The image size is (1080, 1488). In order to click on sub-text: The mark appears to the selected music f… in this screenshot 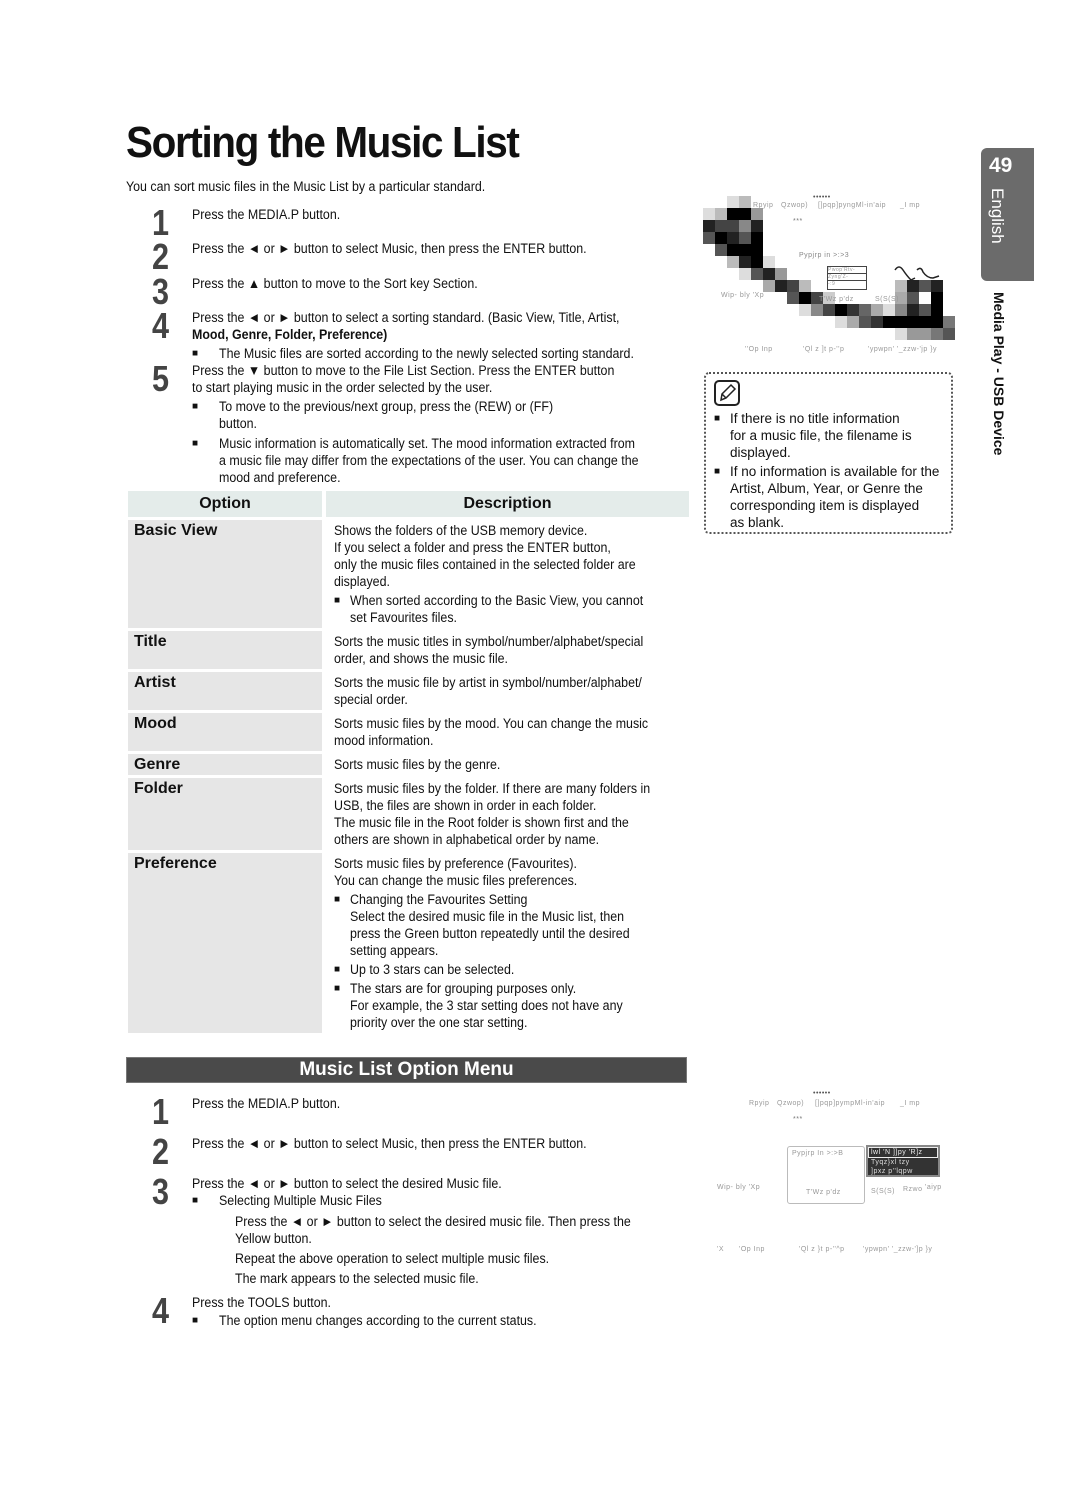, I will do `click(357, 1278)`.